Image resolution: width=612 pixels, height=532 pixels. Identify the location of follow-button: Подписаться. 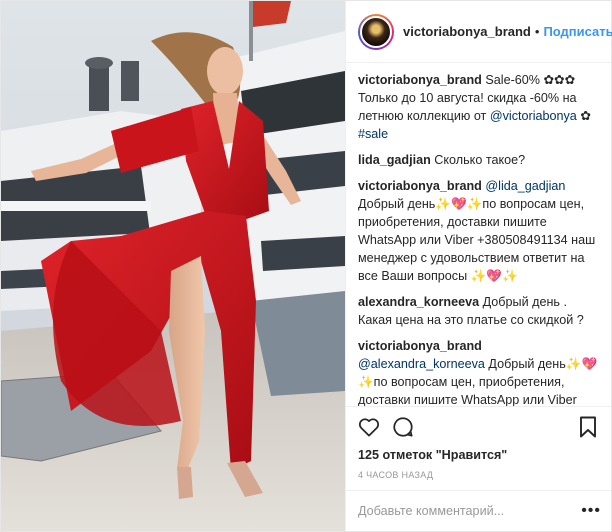
(577, 31).